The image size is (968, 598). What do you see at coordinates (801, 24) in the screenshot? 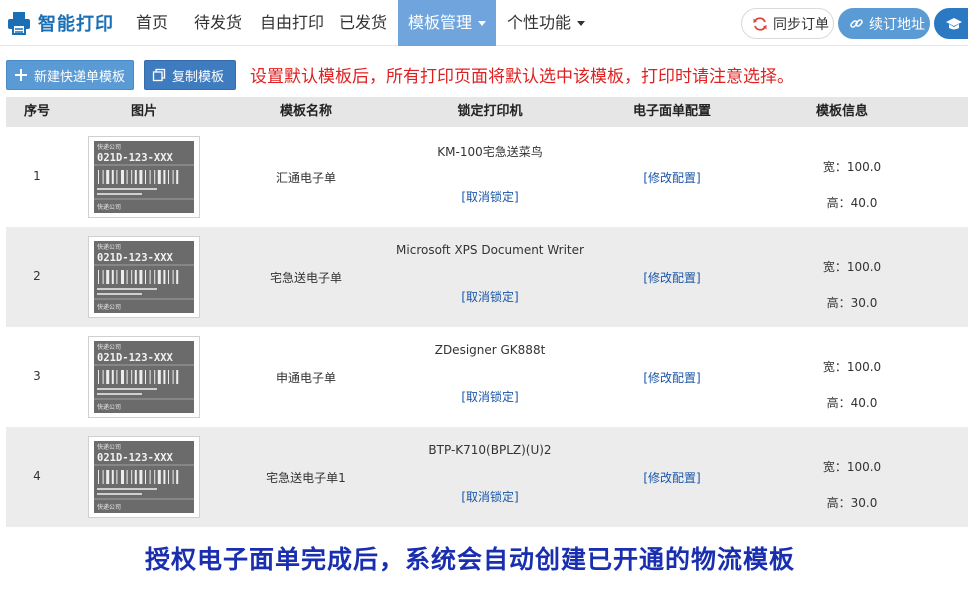
I see `sync-orders-label: 同步订单` at bounding box center [801, 24].